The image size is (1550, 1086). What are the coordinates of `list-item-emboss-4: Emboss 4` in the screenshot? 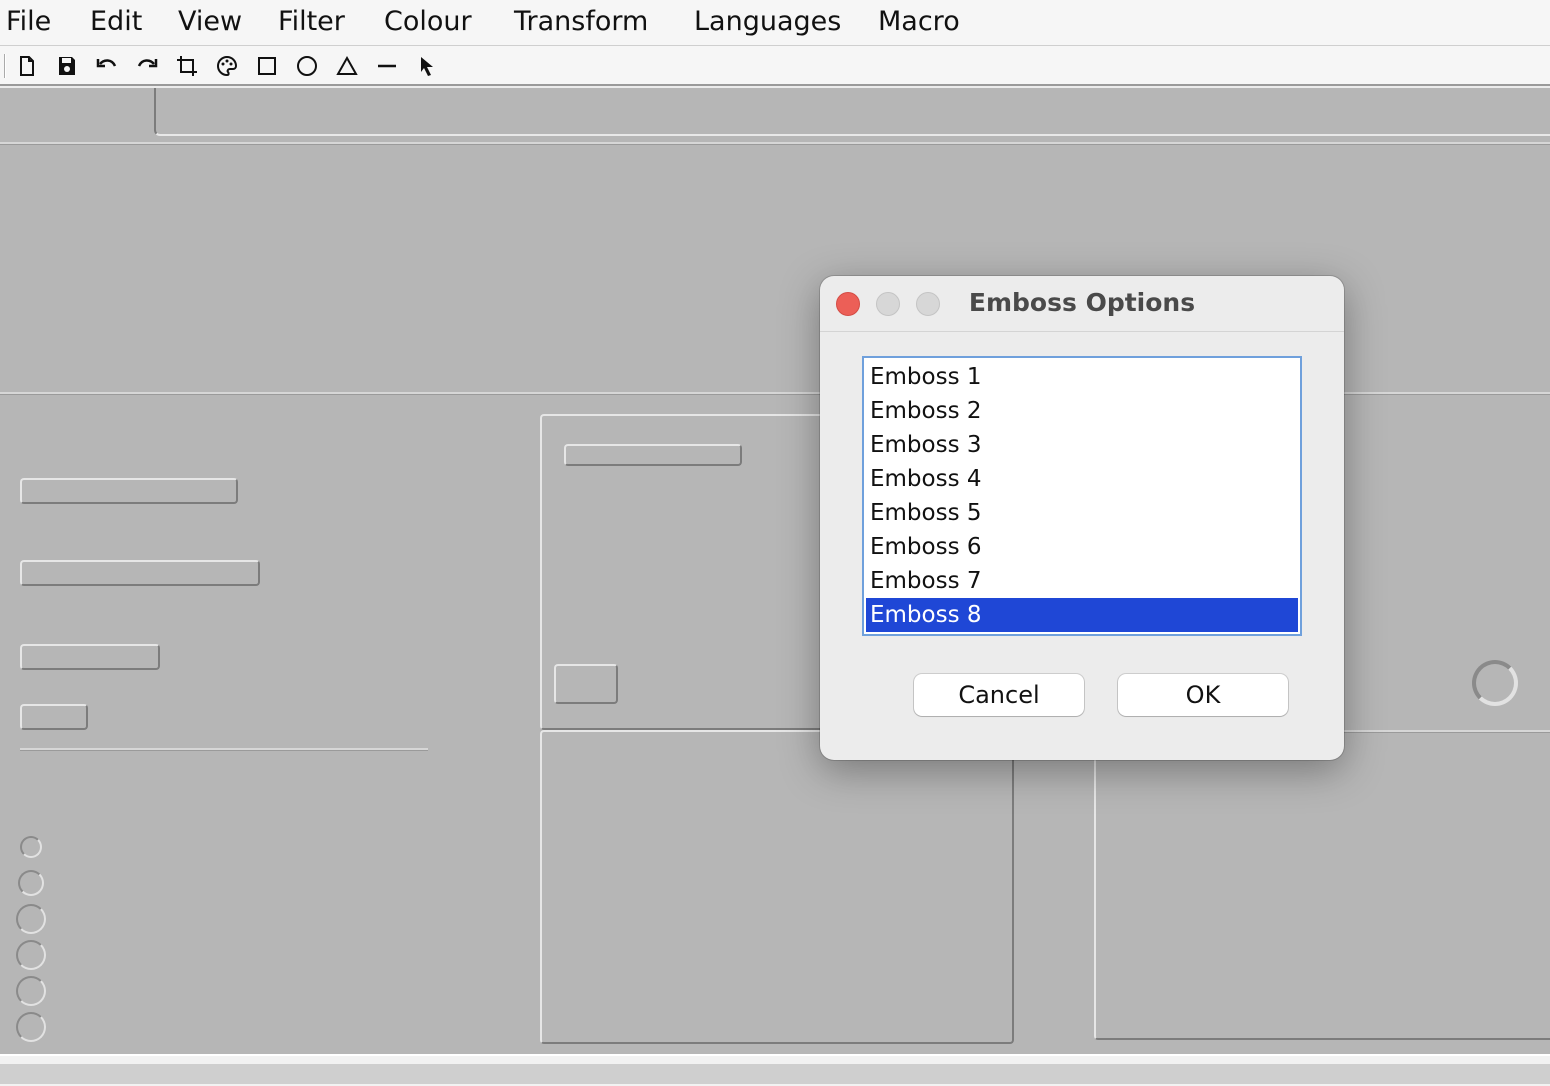 It's located at (1082, 479).